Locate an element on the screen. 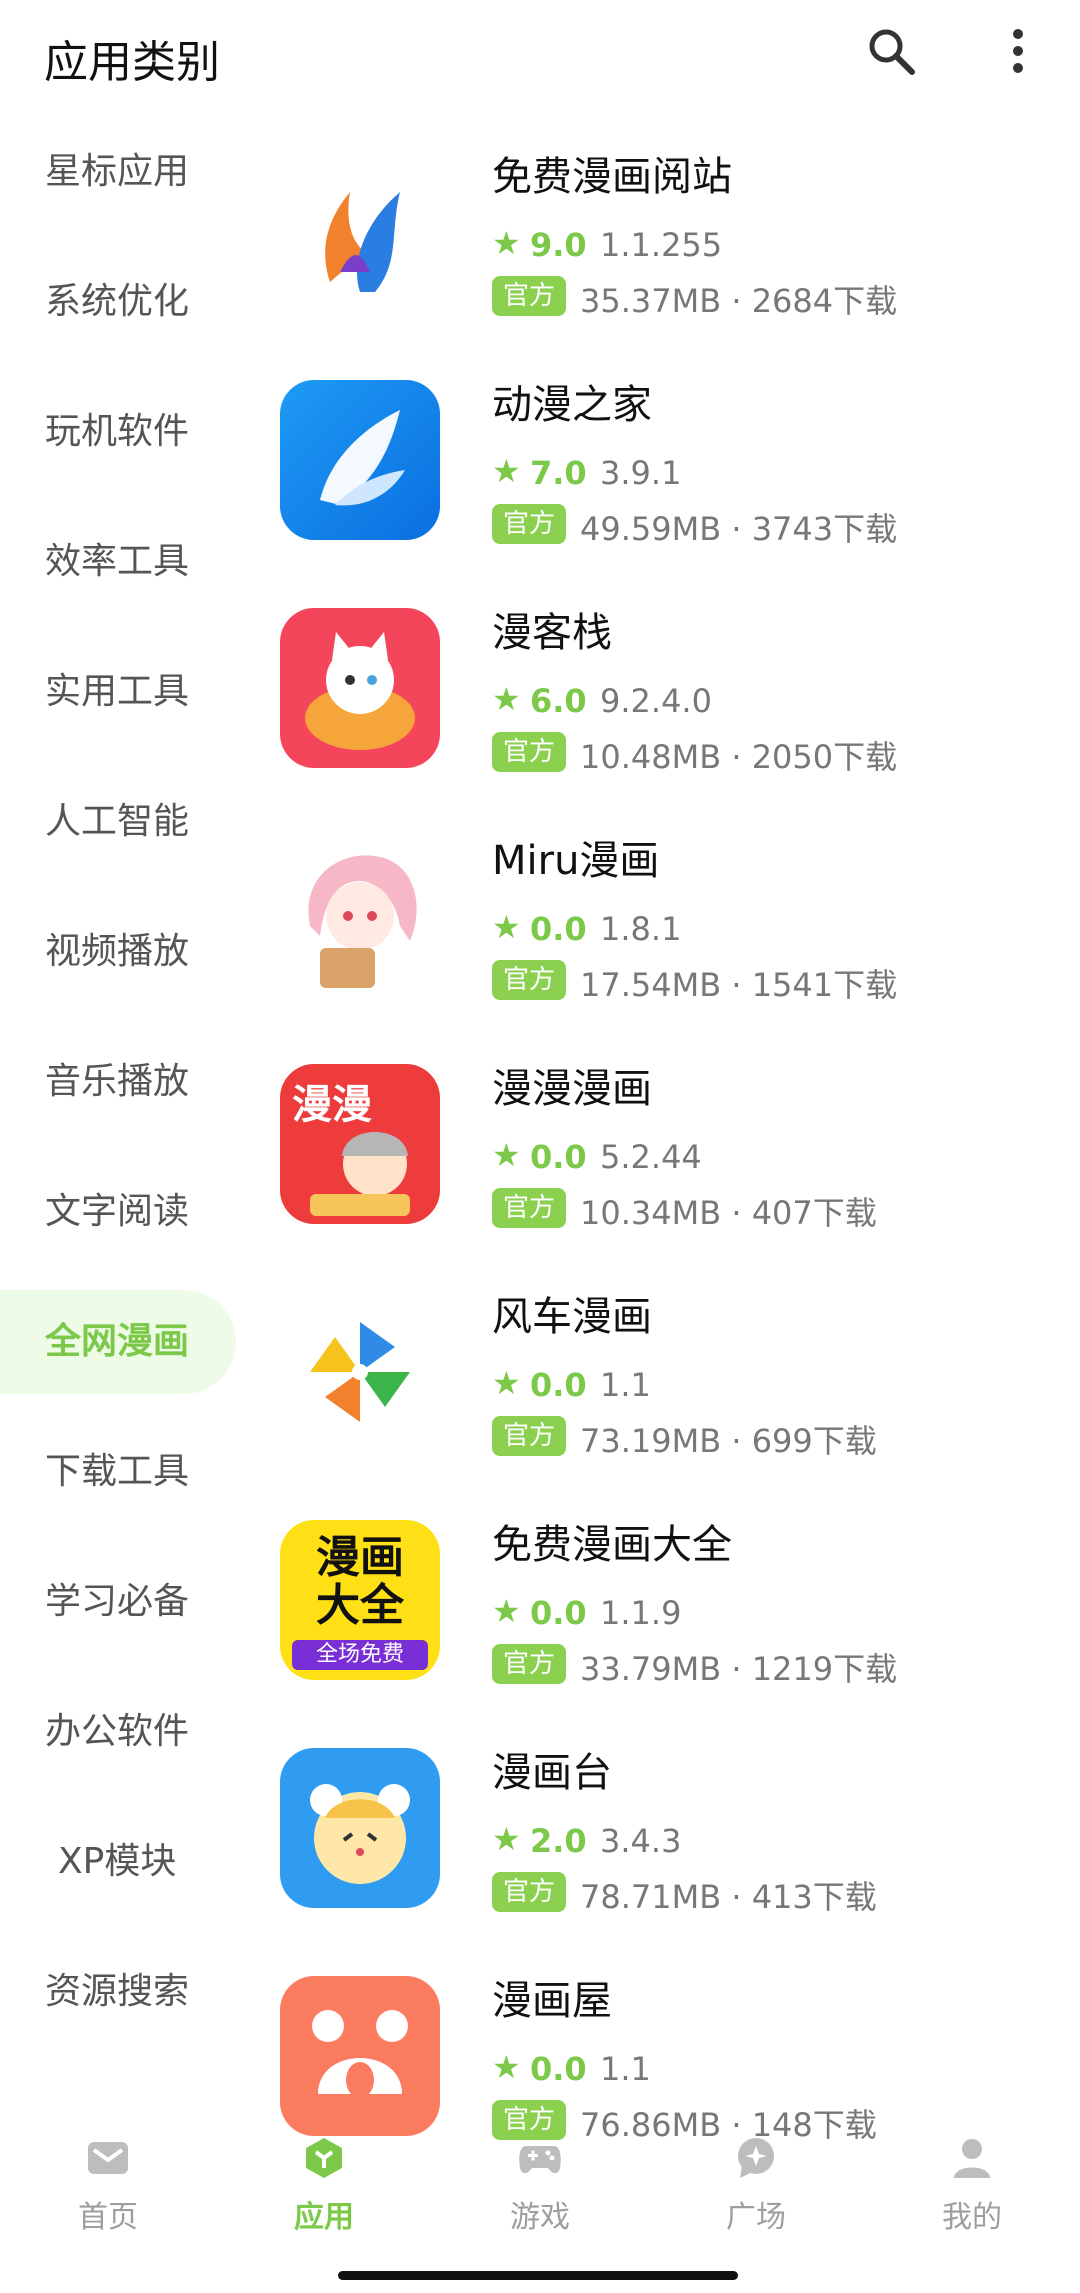 This screenshot has width=1080, height=2293. tab-apps: 应用 is located at coordinates (324, 2190).